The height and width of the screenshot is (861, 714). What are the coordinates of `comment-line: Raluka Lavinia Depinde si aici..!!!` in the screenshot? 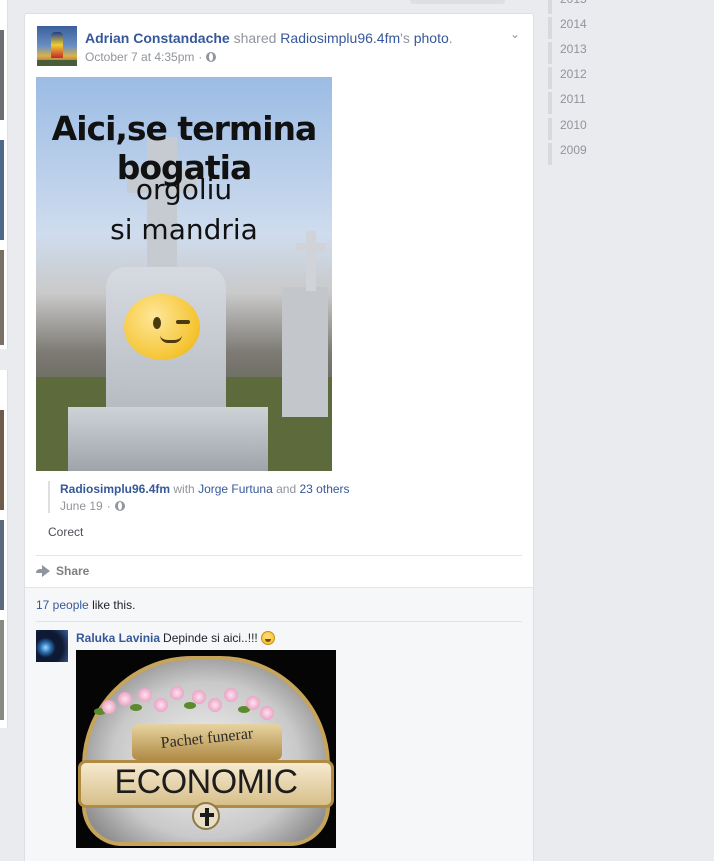 It's located at (175, 638).